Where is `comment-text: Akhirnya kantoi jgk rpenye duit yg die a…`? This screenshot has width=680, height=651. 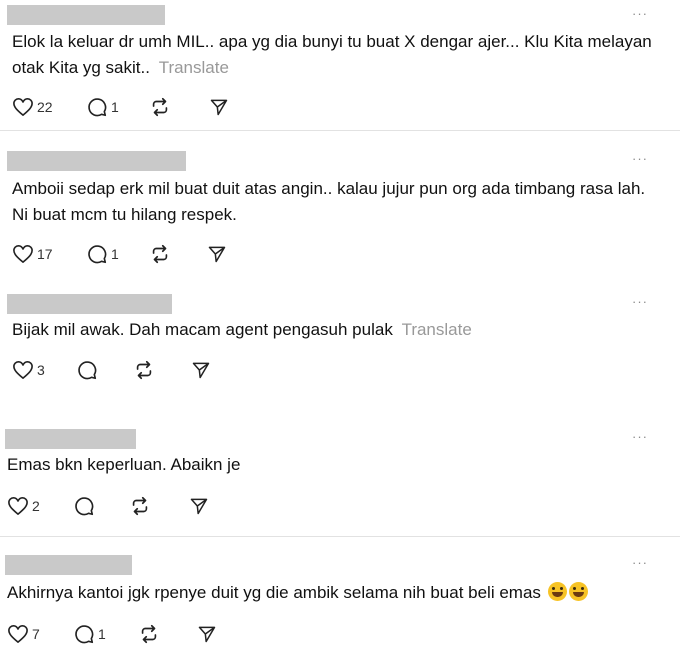 comment-text: Akhirnya kantoi jgk rpenye duit yg die a… is located at coordinates (327, 593).